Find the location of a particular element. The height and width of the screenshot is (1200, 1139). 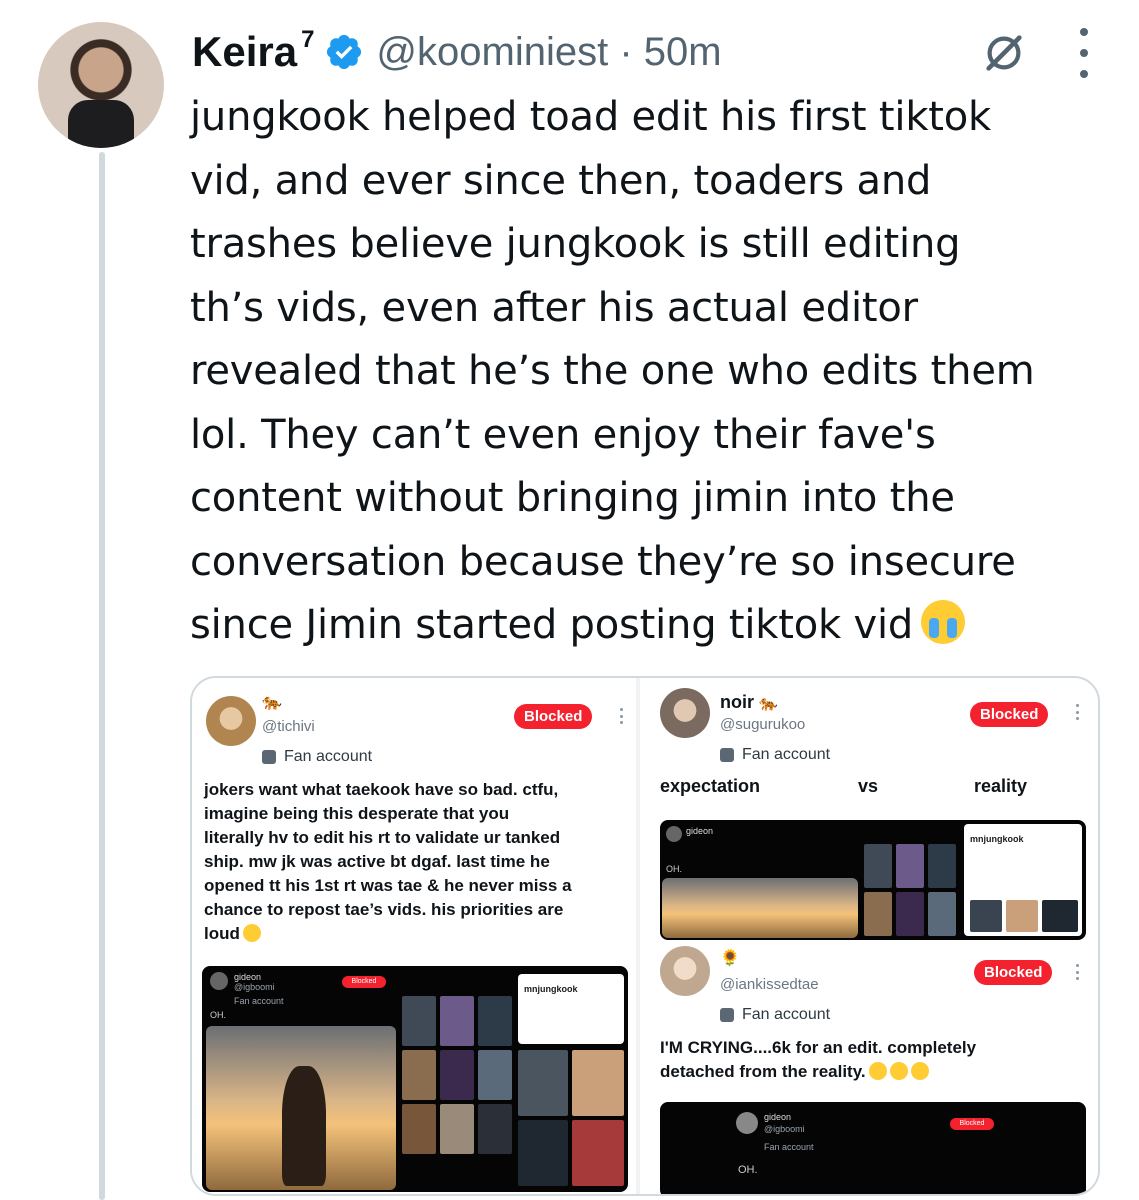

handle-text: @koominiest is located at coordinates (492, 51).